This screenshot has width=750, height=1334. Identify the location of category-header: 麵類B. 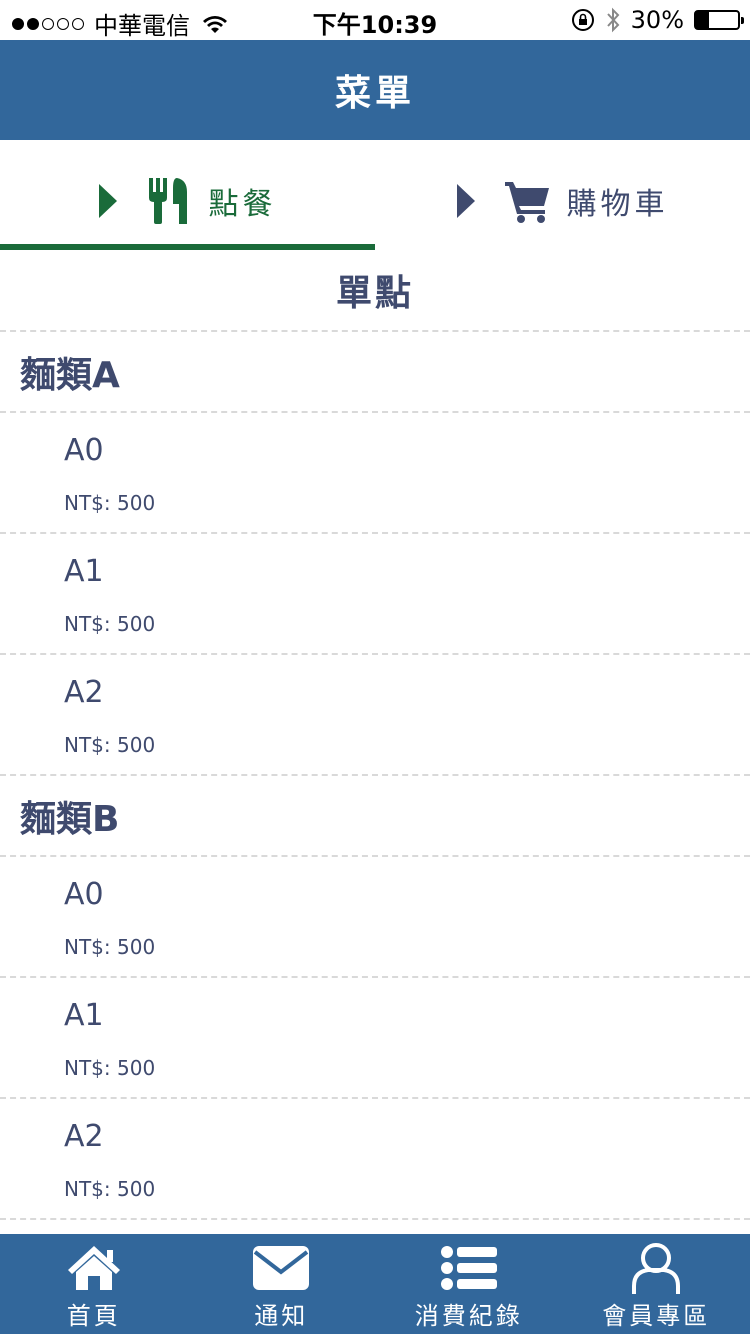
(375, 816).